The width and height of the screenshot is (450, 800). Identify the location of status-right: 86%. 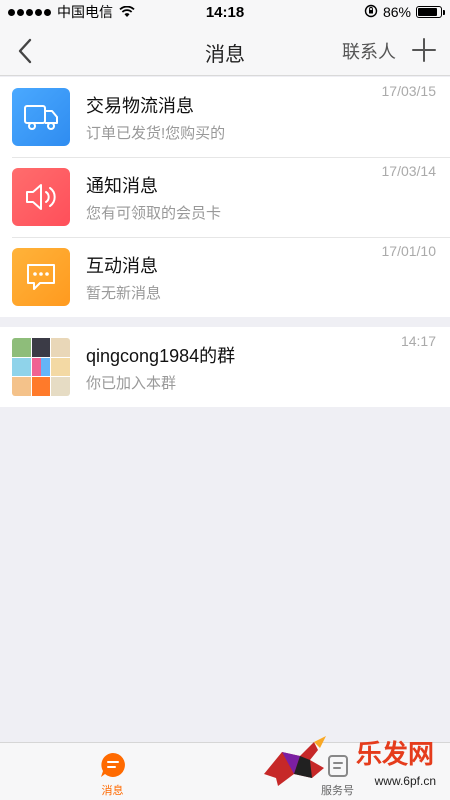
(404, 12).